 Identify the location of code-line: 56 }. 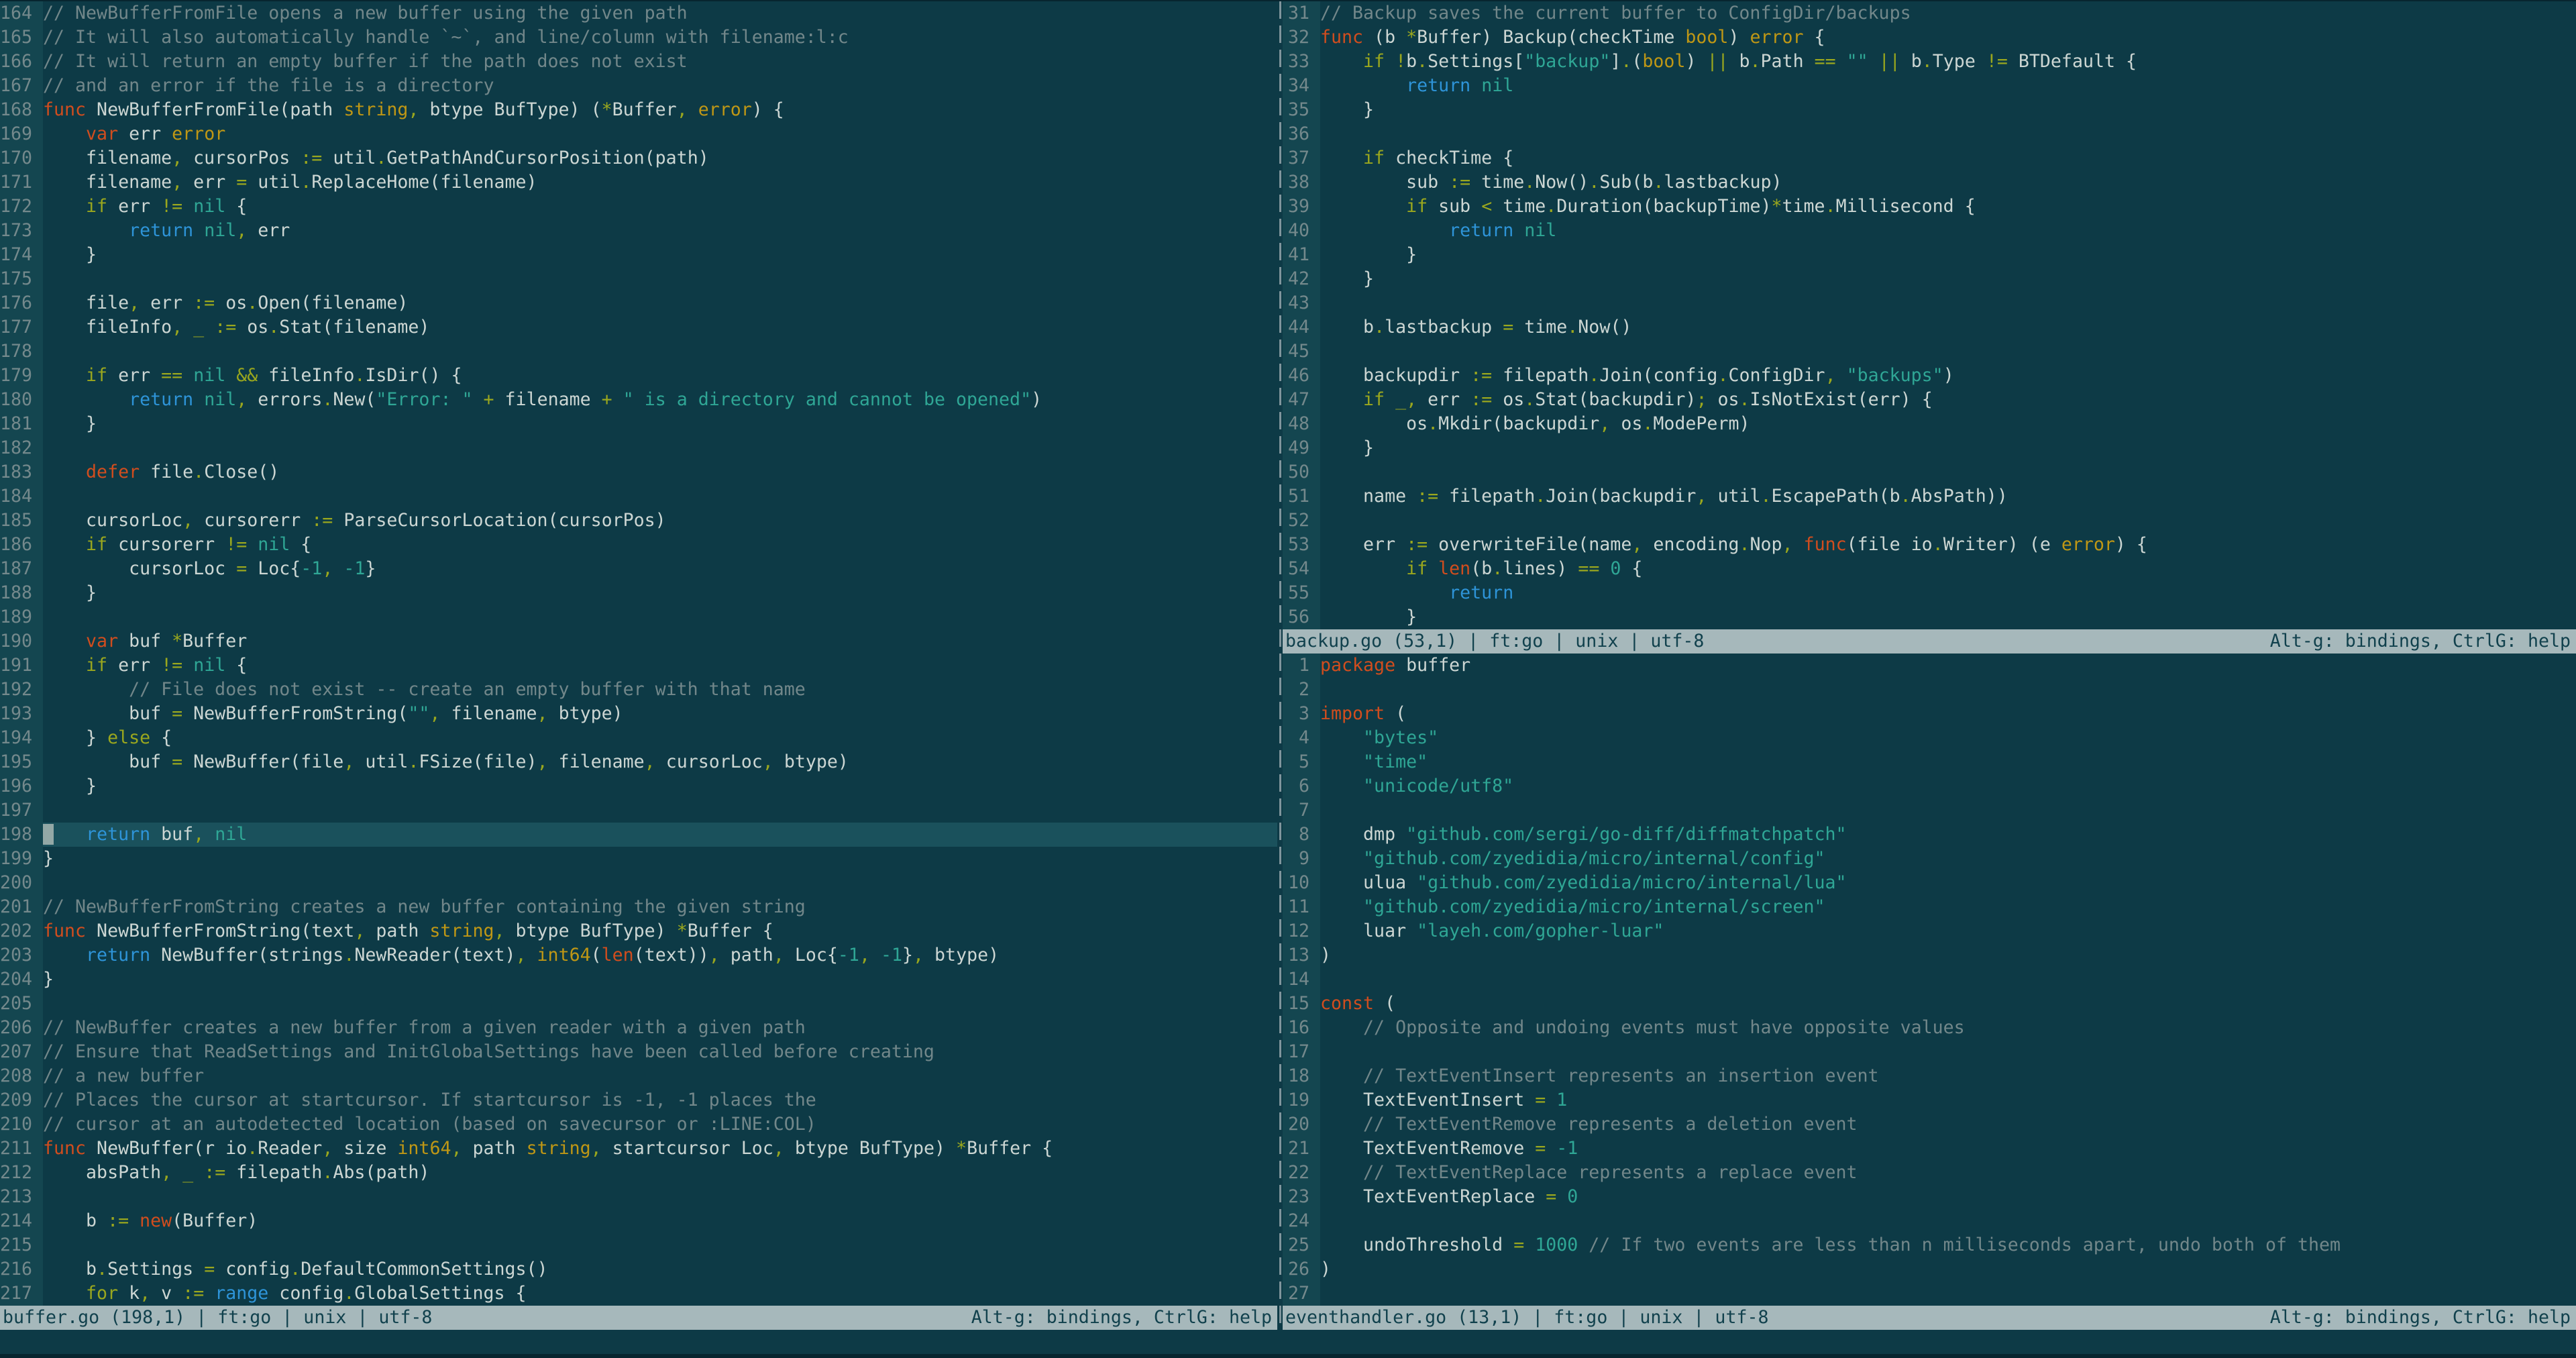
(1929, 617).